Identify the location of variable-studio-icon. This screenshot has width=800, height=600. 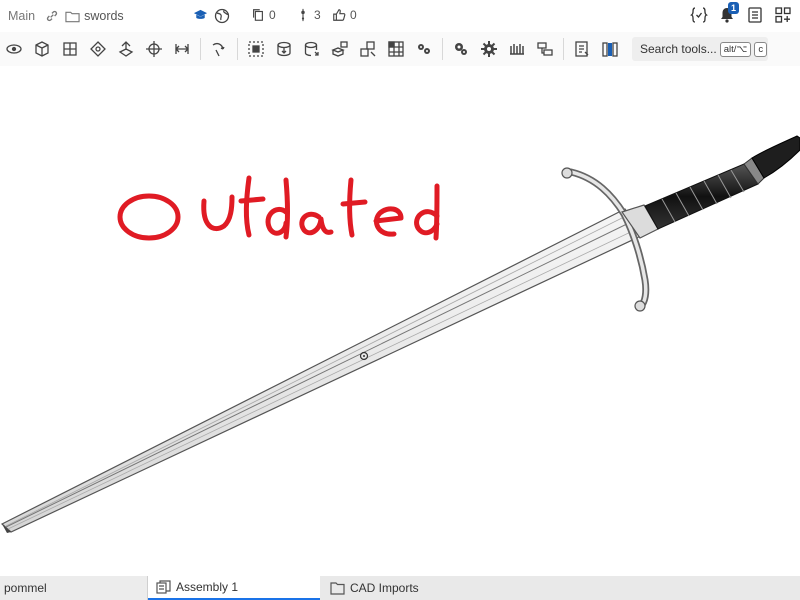
(699, 15).